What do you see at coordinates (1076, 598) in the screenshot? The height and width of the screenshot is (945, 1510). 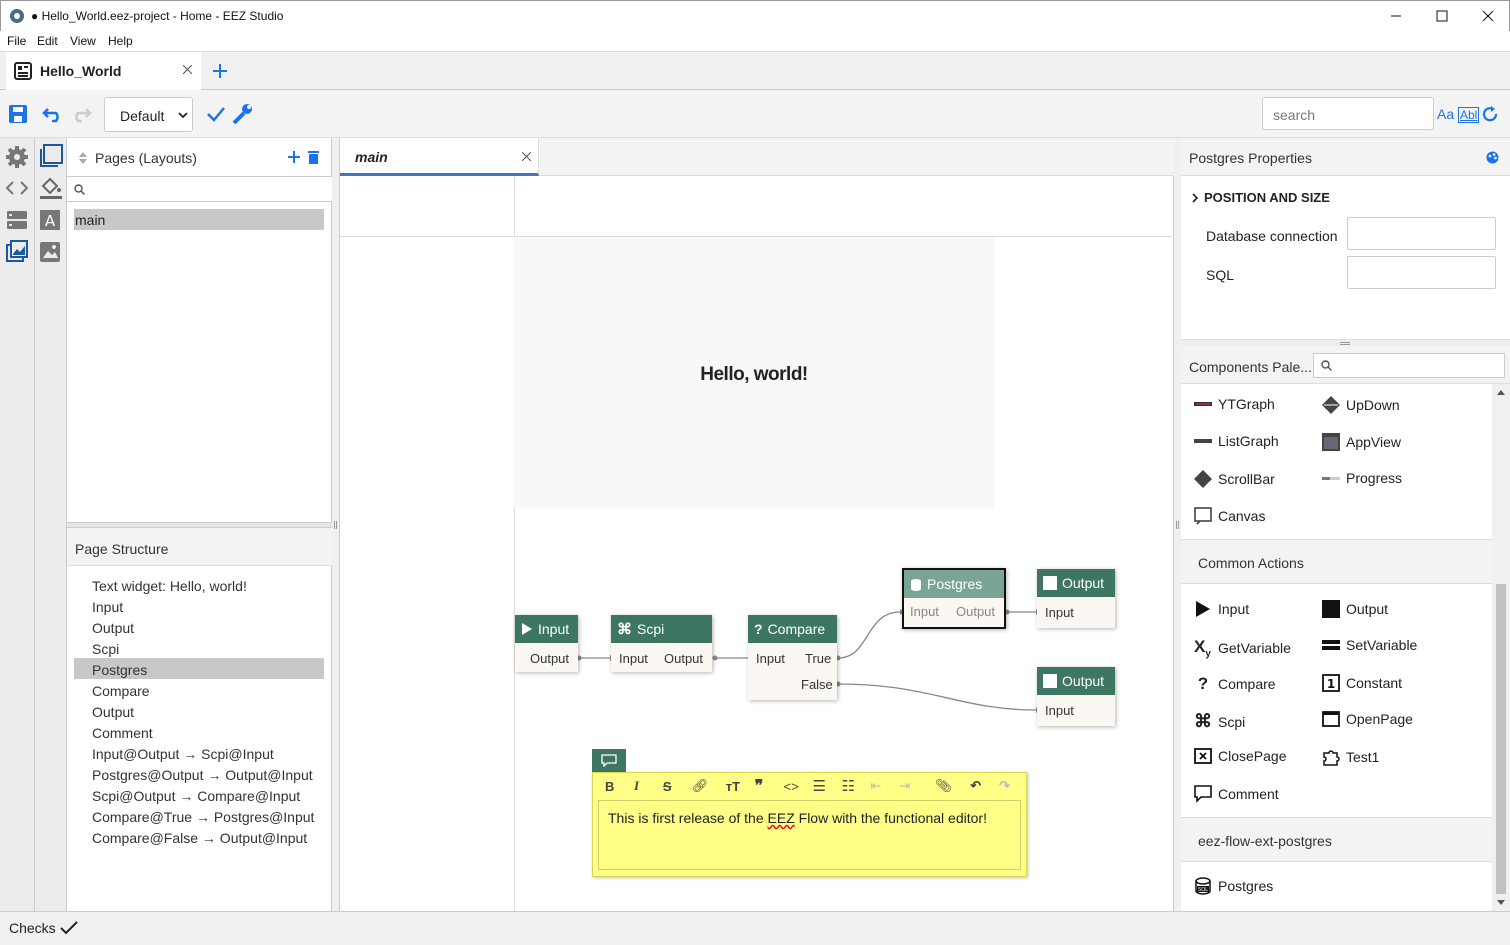 I see `flow-node-output-1: Output Input` at bounding box center [1076, 598].